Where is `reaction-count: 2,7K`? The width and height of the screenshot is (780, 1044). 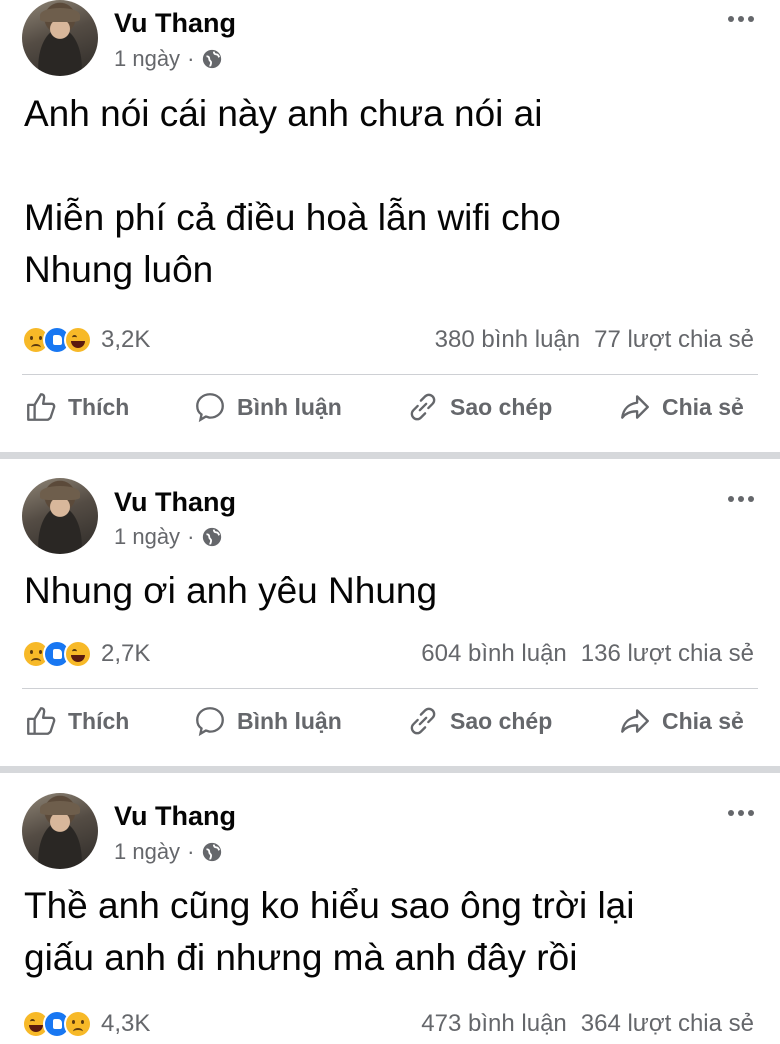 reaction-count: 2,7K is located at coordinates (126, 653).